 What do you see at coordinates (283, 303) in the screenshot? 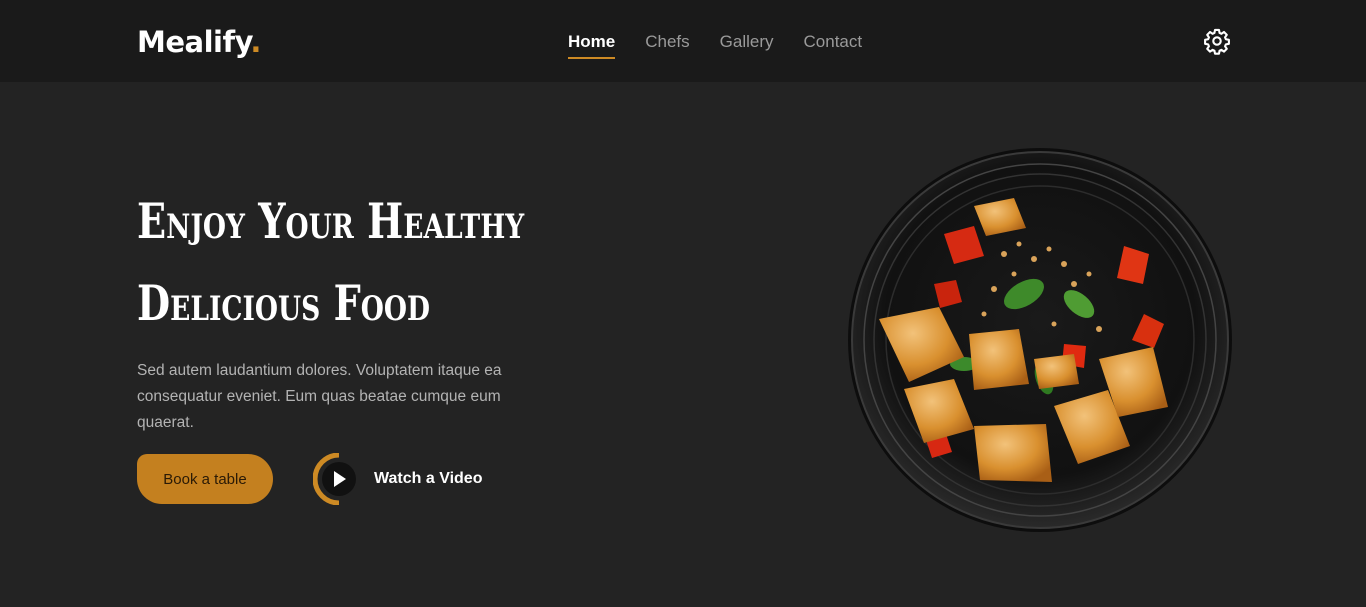
I see `hero-title-line2: Delicious Food` at bounding box center [283, 303].